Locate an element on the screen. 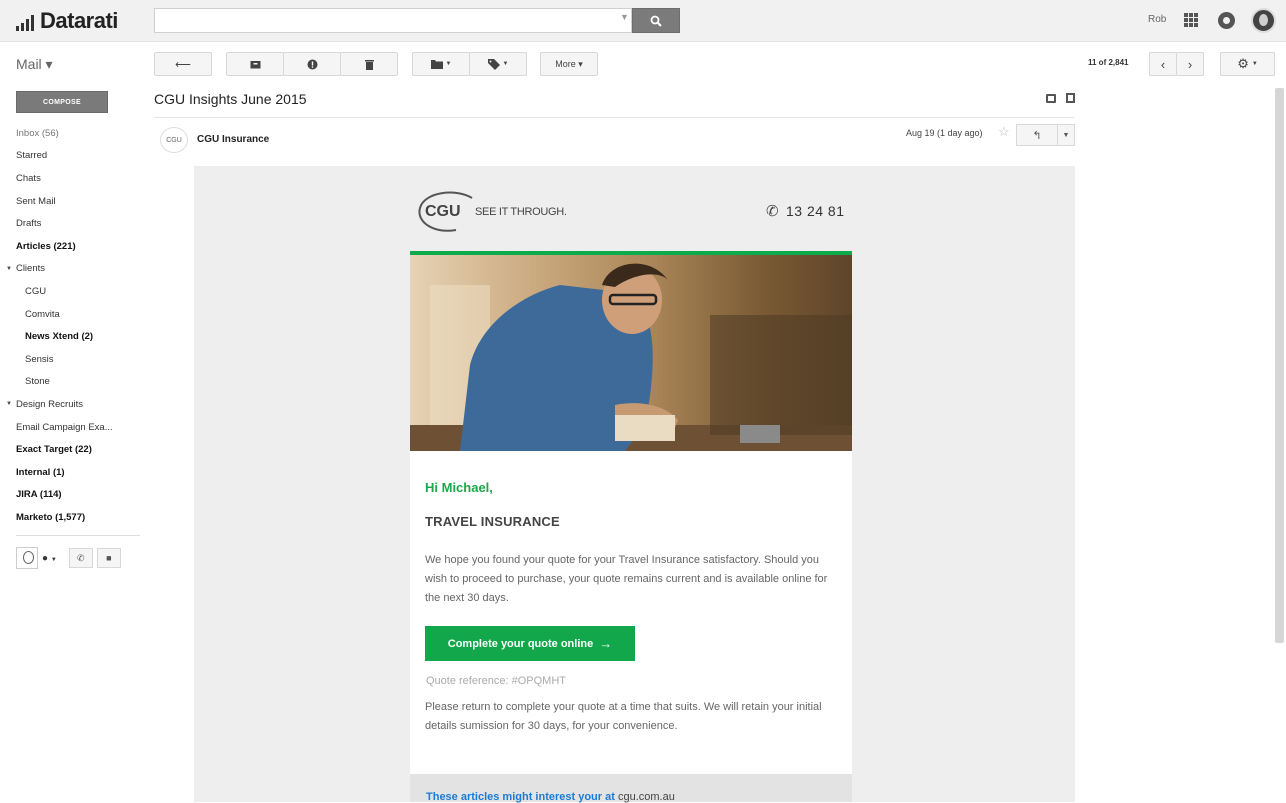  greeting: Hi Michael, is located at coordinates (459, 487).